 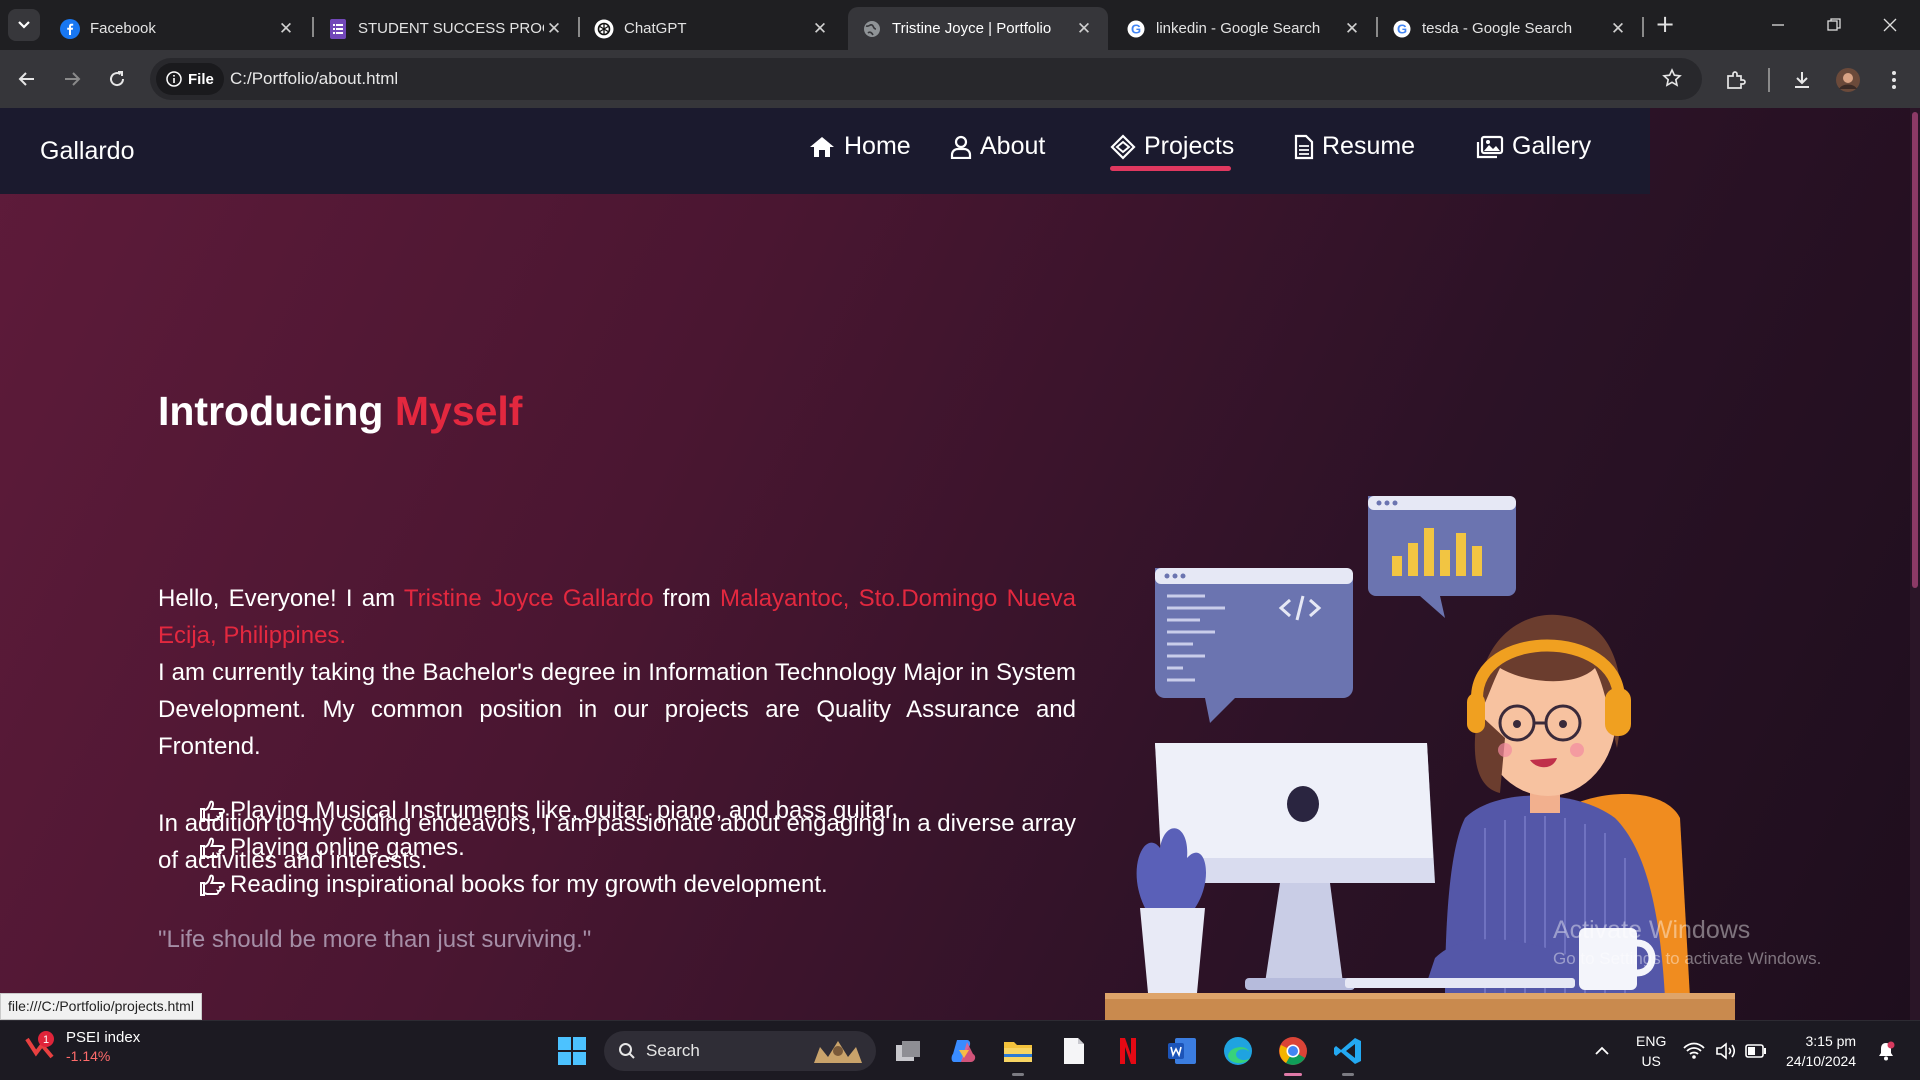 What do you see at coordinates (1182, 1051) in the screenshot?
I see `word-button` at bounding box center [1182, 1051].